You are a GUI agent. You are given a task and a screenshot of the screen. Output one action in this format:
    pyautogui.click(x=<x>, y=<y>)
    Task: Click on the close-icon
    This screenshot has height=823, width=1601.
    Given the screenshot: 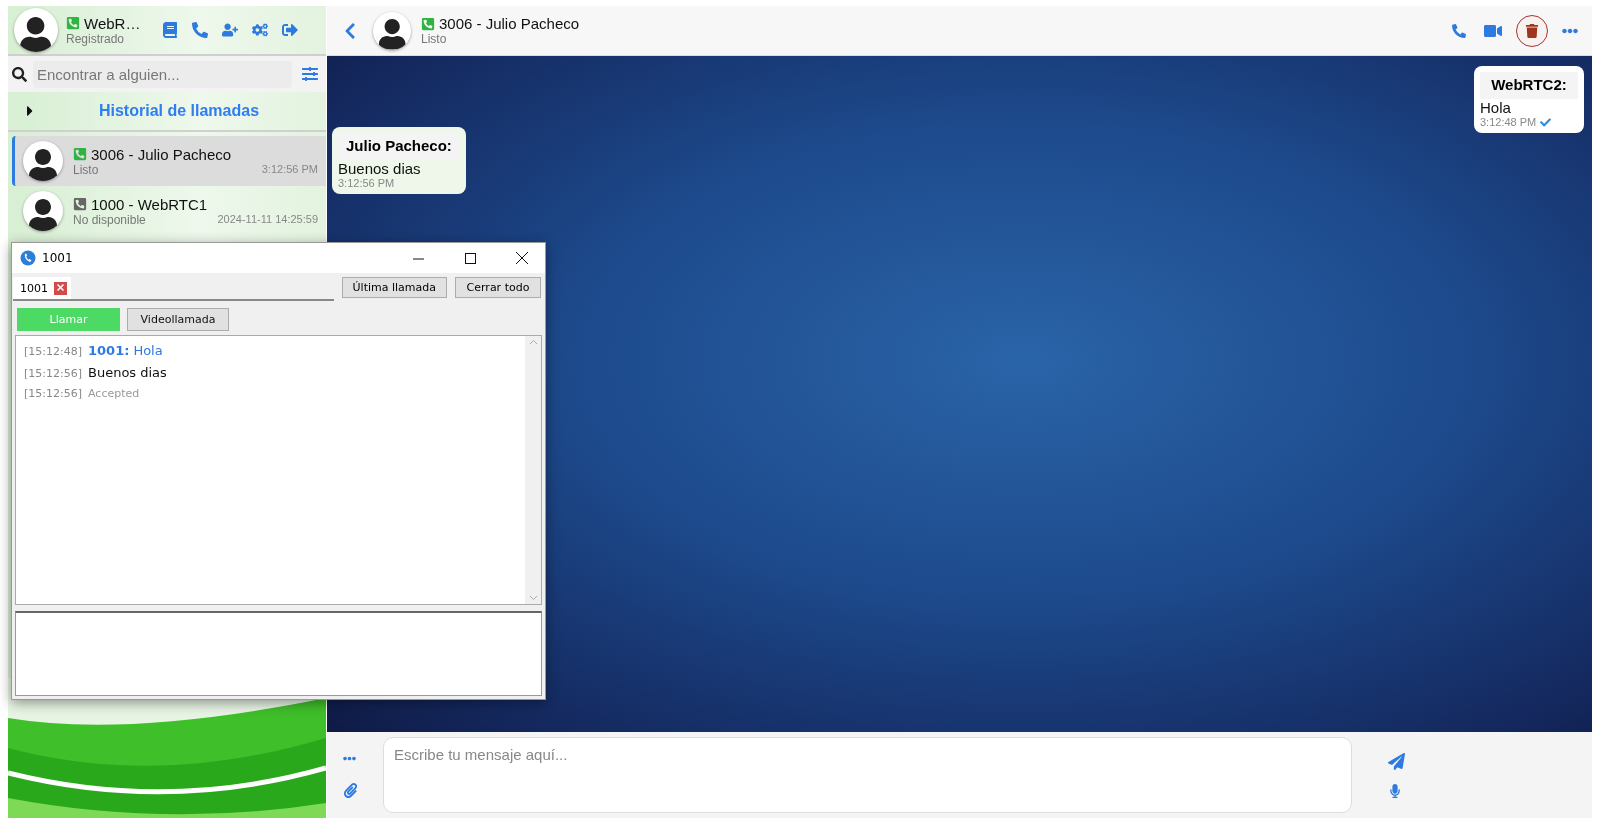 What is the action you would take?
    pyautogui.click(x=60, y=287)
    